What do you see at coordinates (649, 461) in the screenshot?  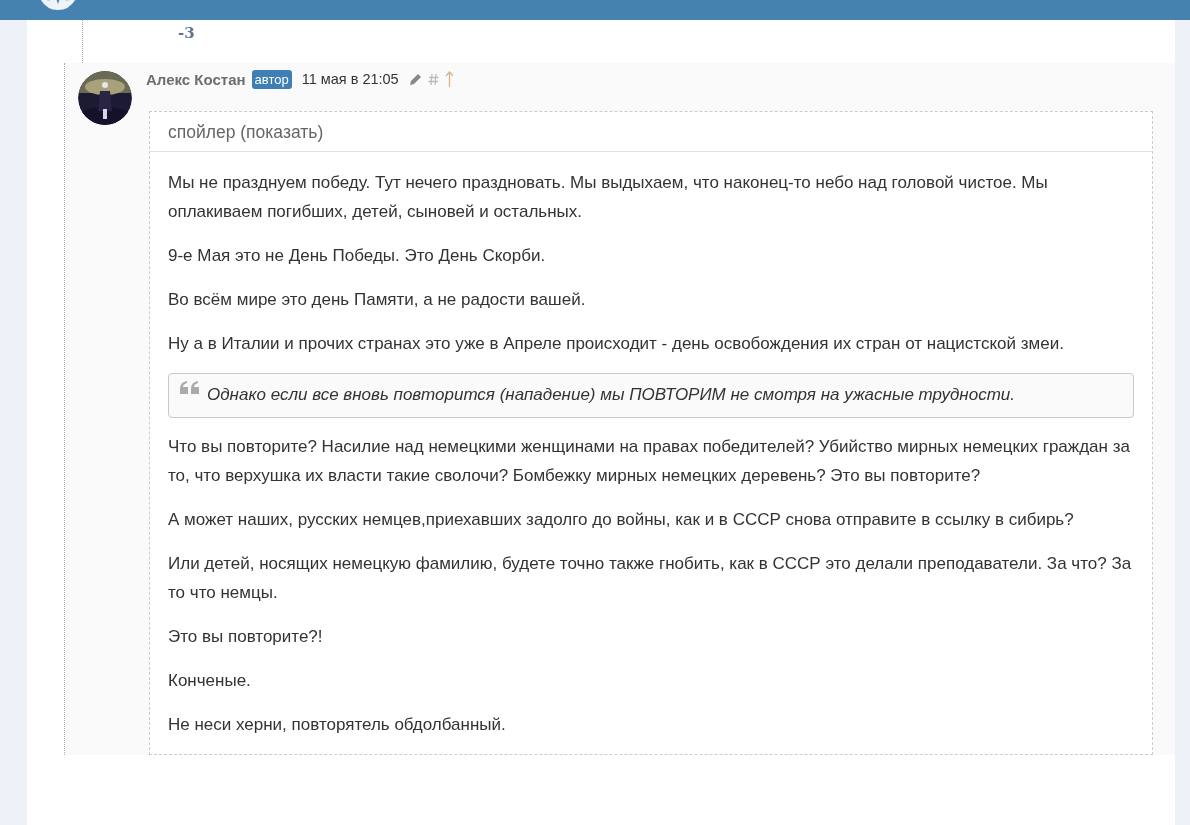 I see `comment-paragraph: Что вы повторите? Насилие над немецкими женщинами на правах победителей? Убийство мирных немецких граждан за то, что верхушка их власти такие сволочи? Бомбежку мирных немецких деревень? Это вы повторите?` at bounding box center [649, 461].